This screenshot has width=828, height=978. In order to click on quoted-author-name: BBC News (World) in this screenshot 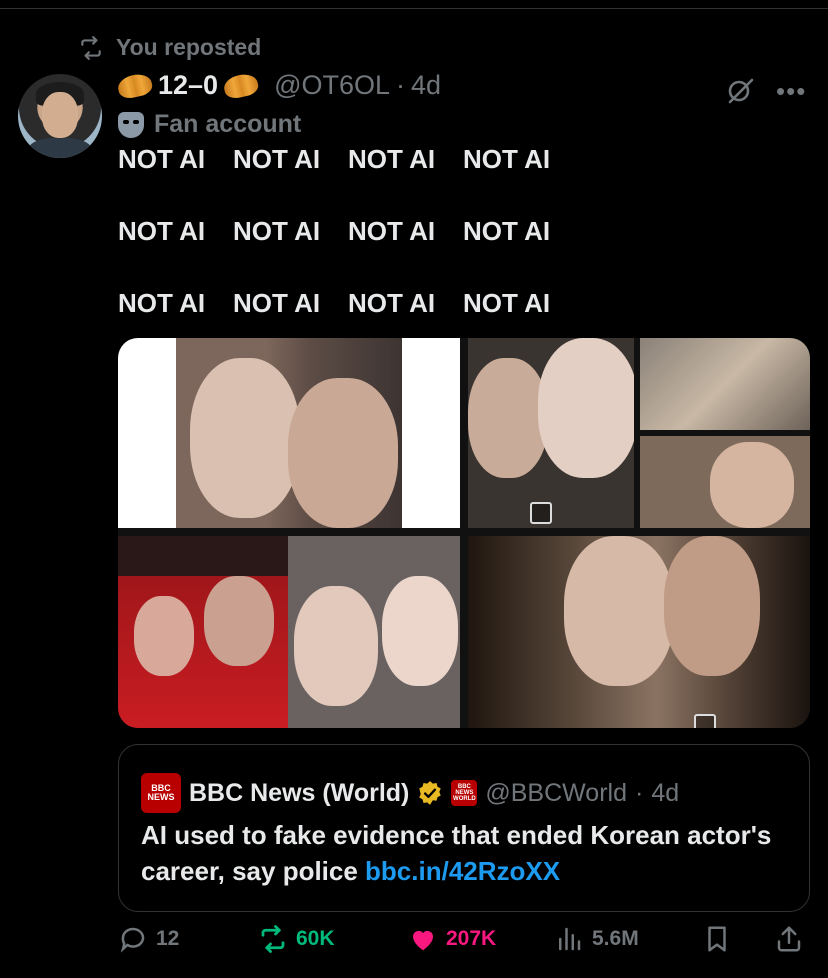, I will do `click(299, 793)`.